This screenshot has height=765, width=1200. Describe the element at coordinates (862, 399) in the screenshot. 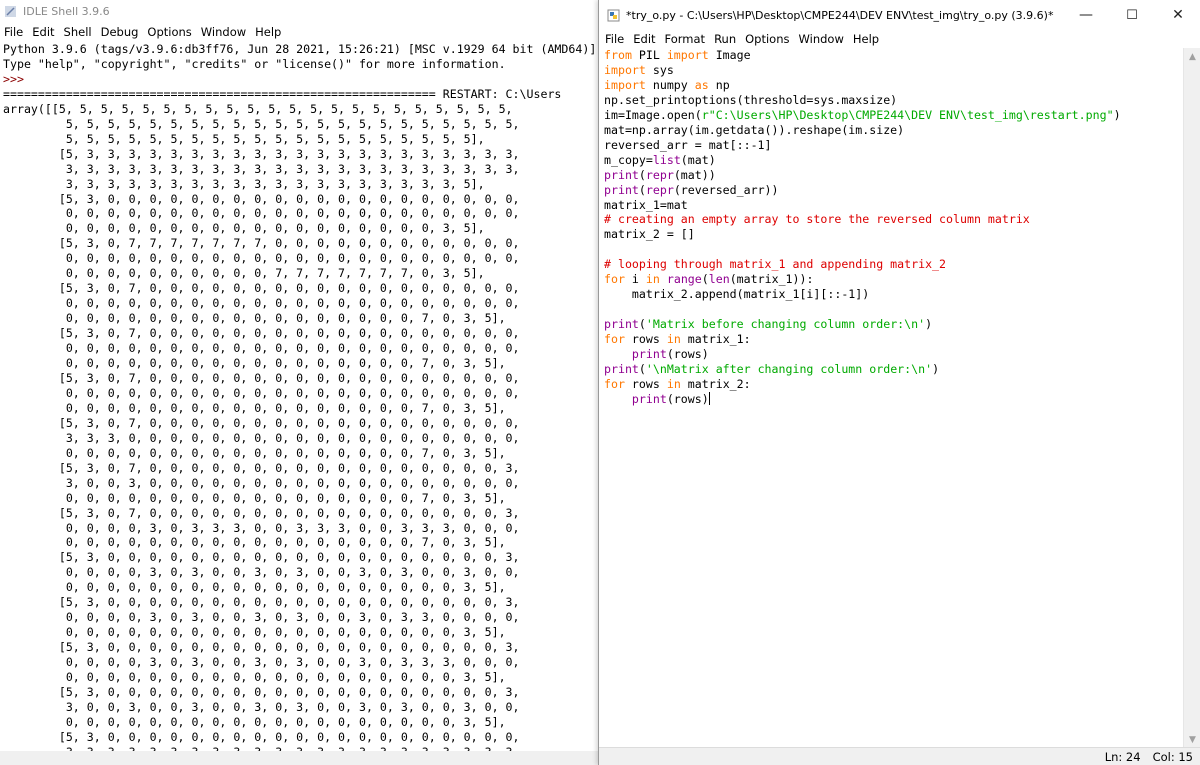

I see `code-line: print(rows)` at that location.